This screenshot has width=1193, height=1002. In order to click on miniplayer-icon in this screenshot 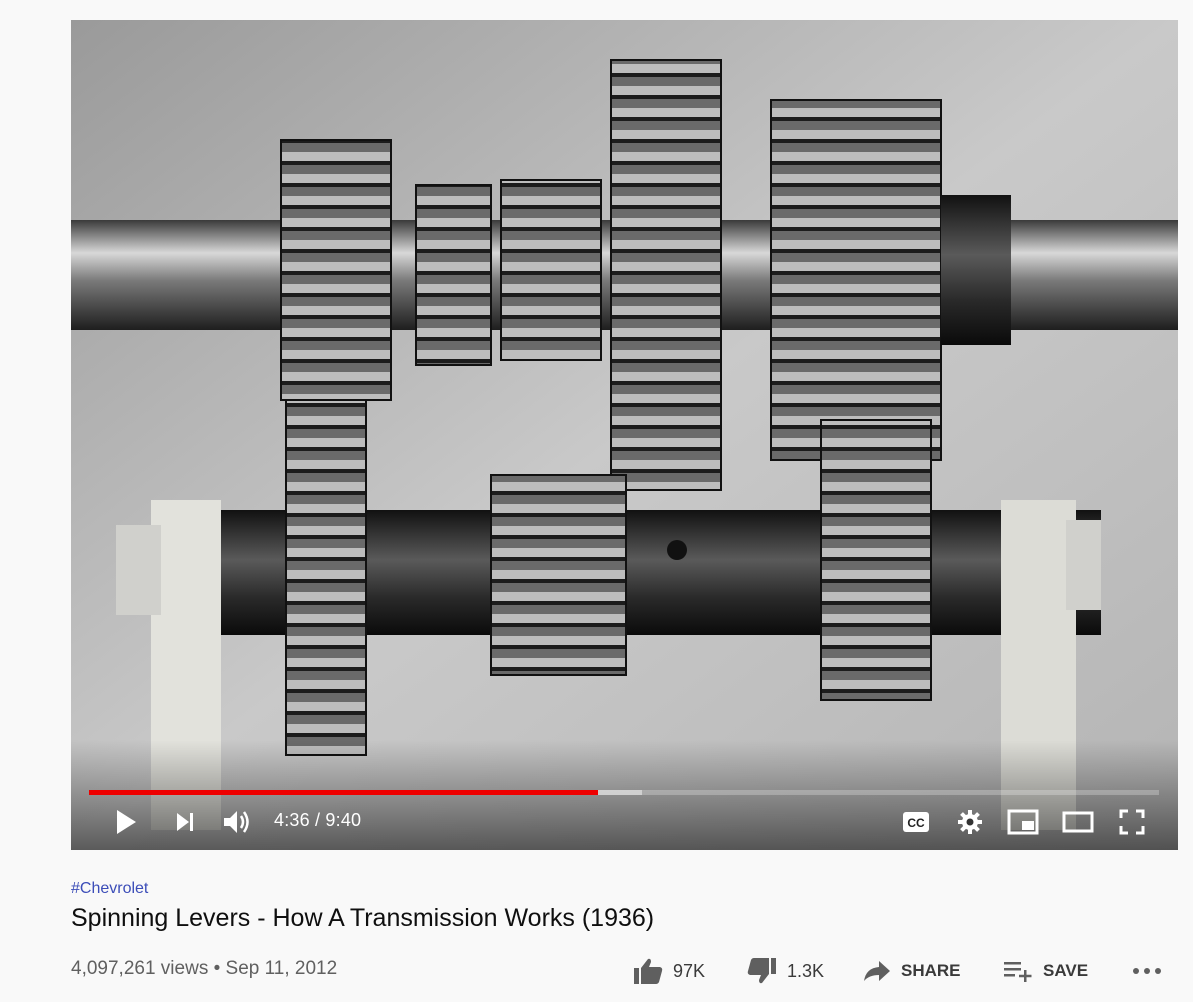, I will do `click(1023, 822)`.